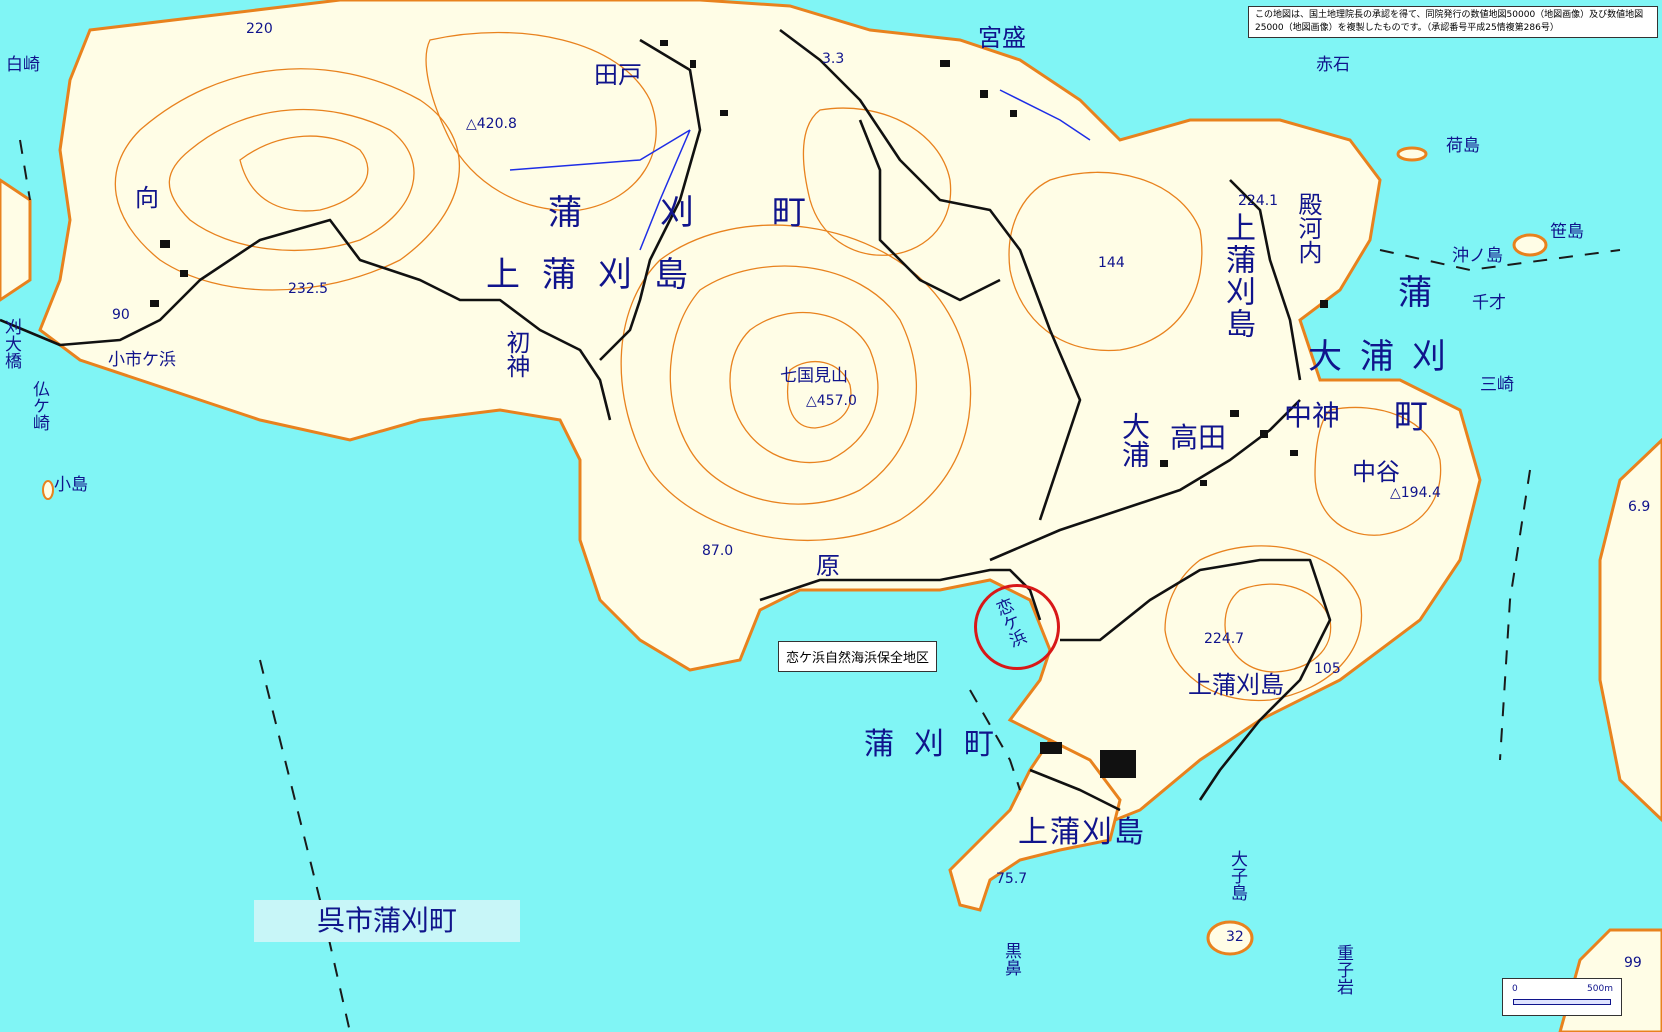  What do you see at coordinates (1633, 963) in the screenshot?
I see `elev-99: 99` at bounding box center [1633, 963].